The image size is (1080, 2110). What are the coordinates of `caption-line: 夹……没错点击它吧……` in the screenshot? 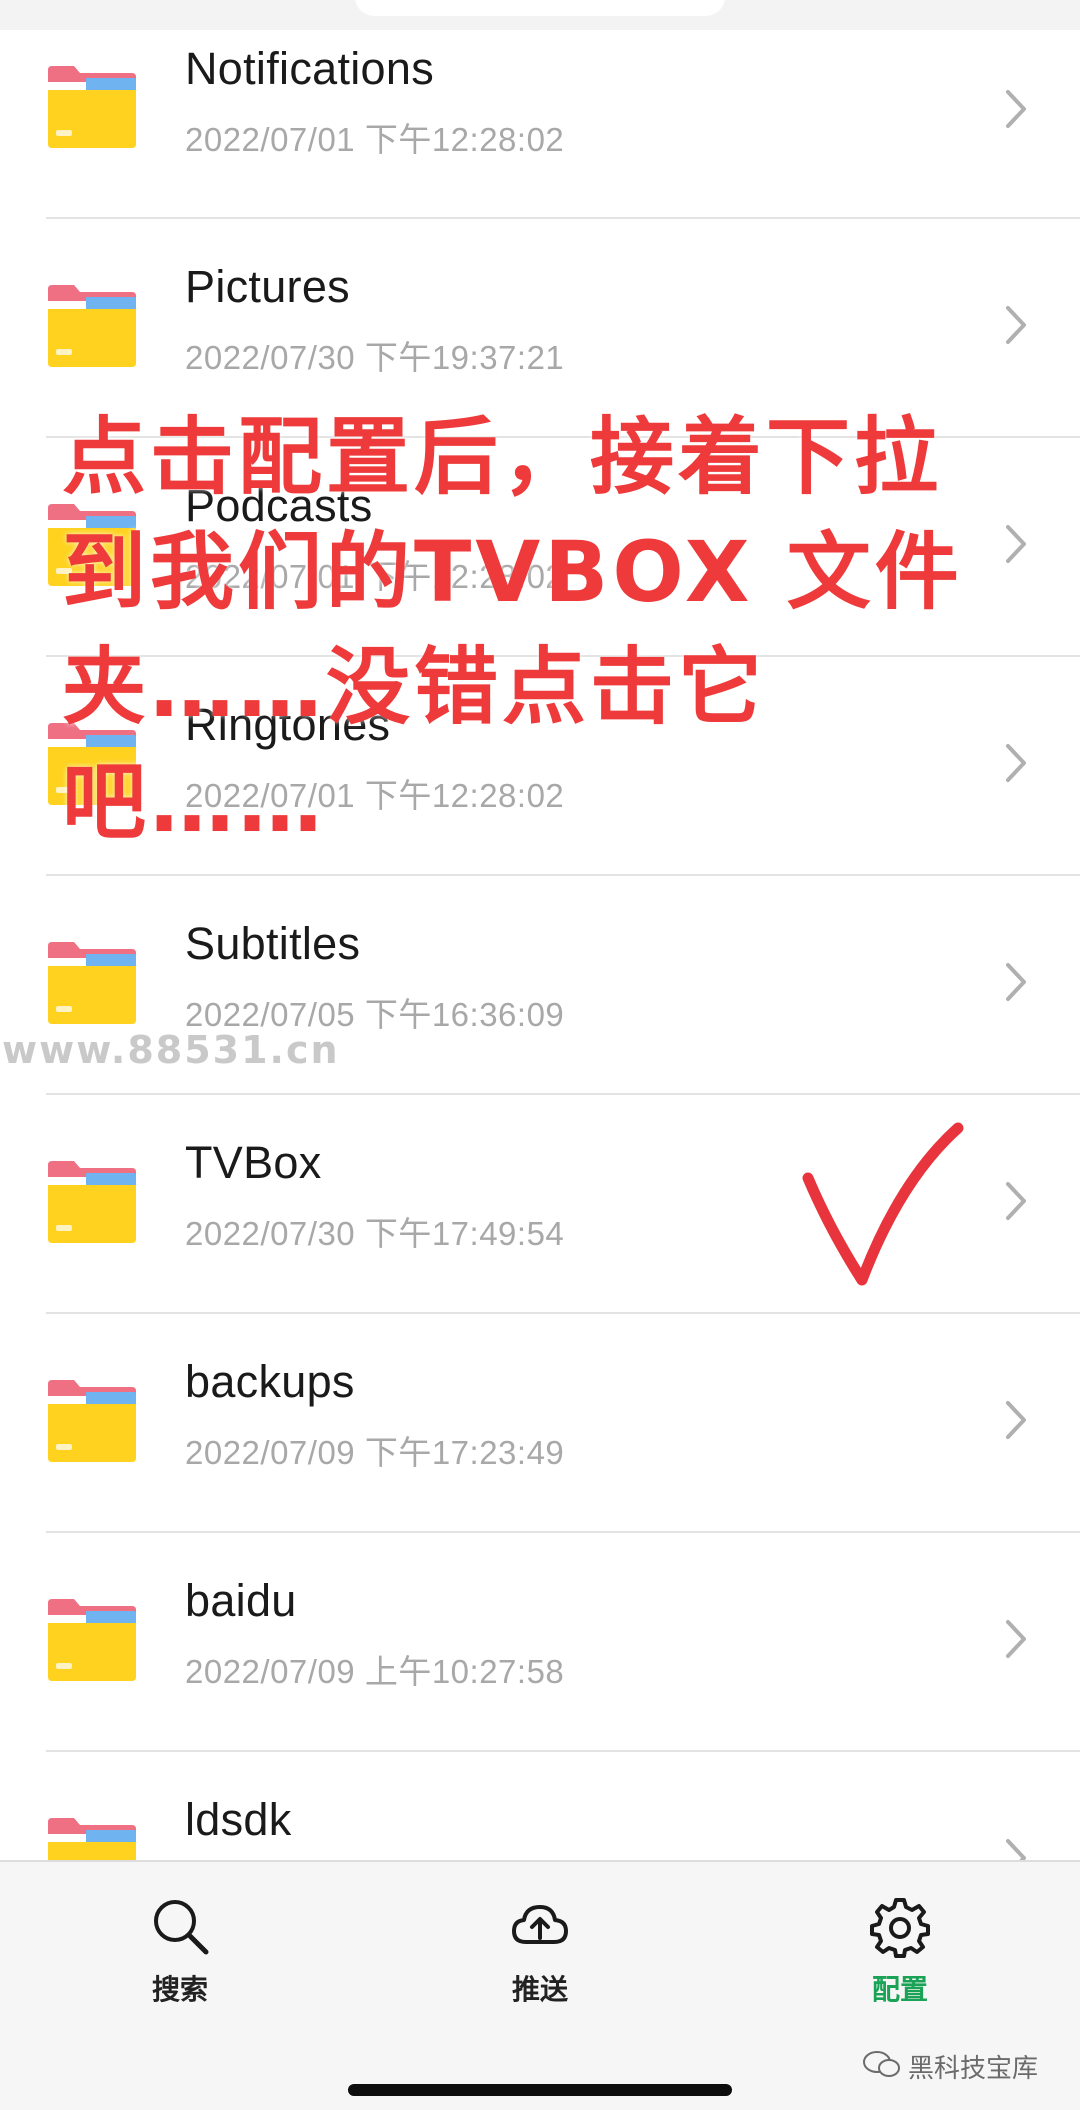 It's located at (414, 744).